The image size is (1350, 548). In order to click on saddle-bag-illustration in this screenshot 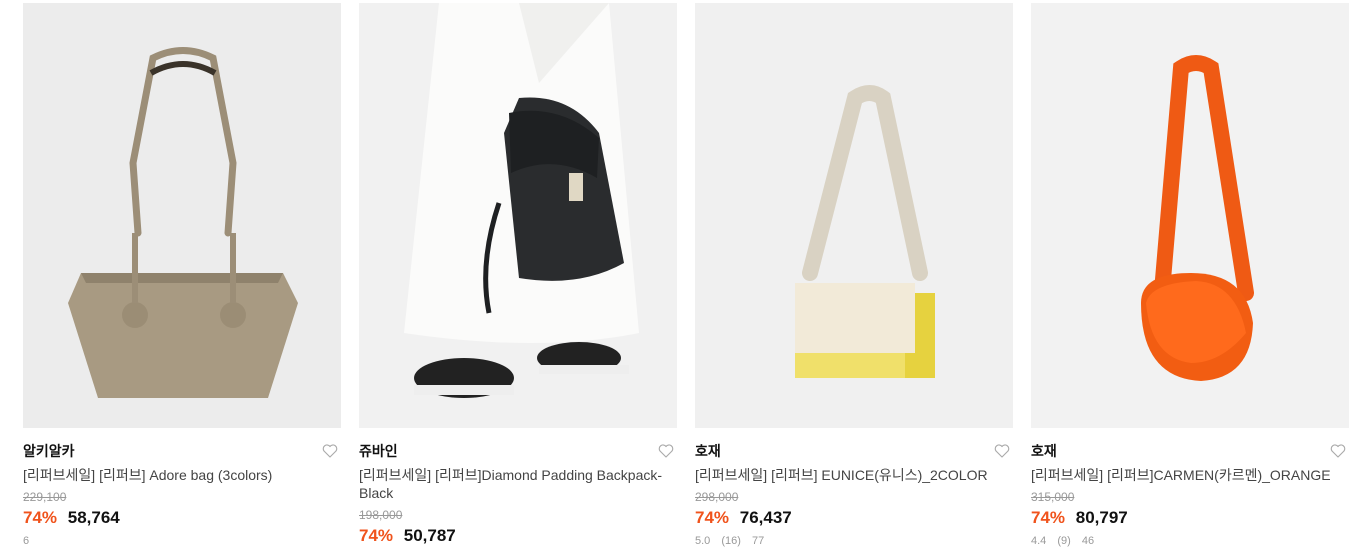, I will do `click(1197, 218)`.